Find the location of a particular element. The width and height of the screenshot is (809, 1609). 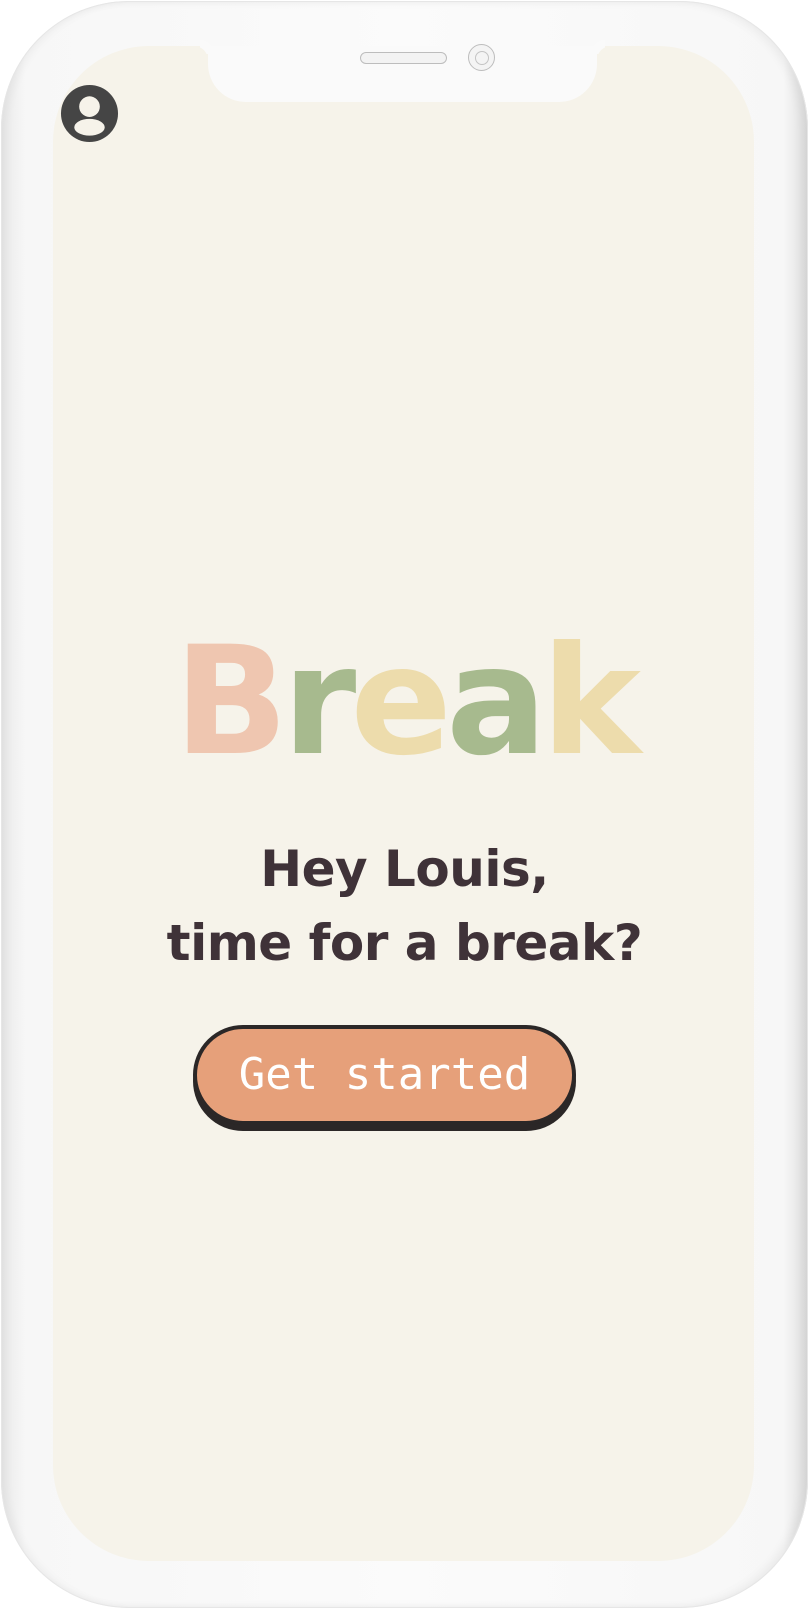

brand-letter: a is located at coordinates (496, 702).